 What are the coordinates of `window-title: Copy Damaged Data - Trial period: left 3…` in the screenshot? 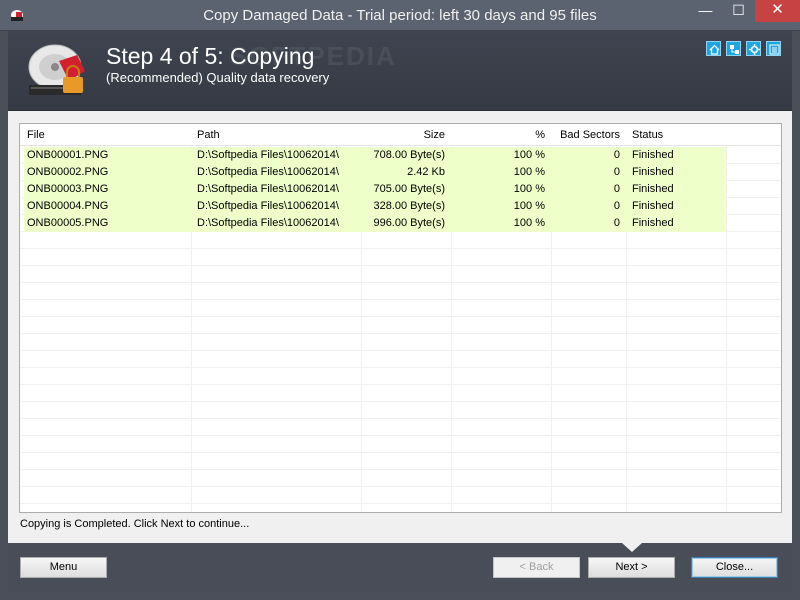 It's located at (400, 15).